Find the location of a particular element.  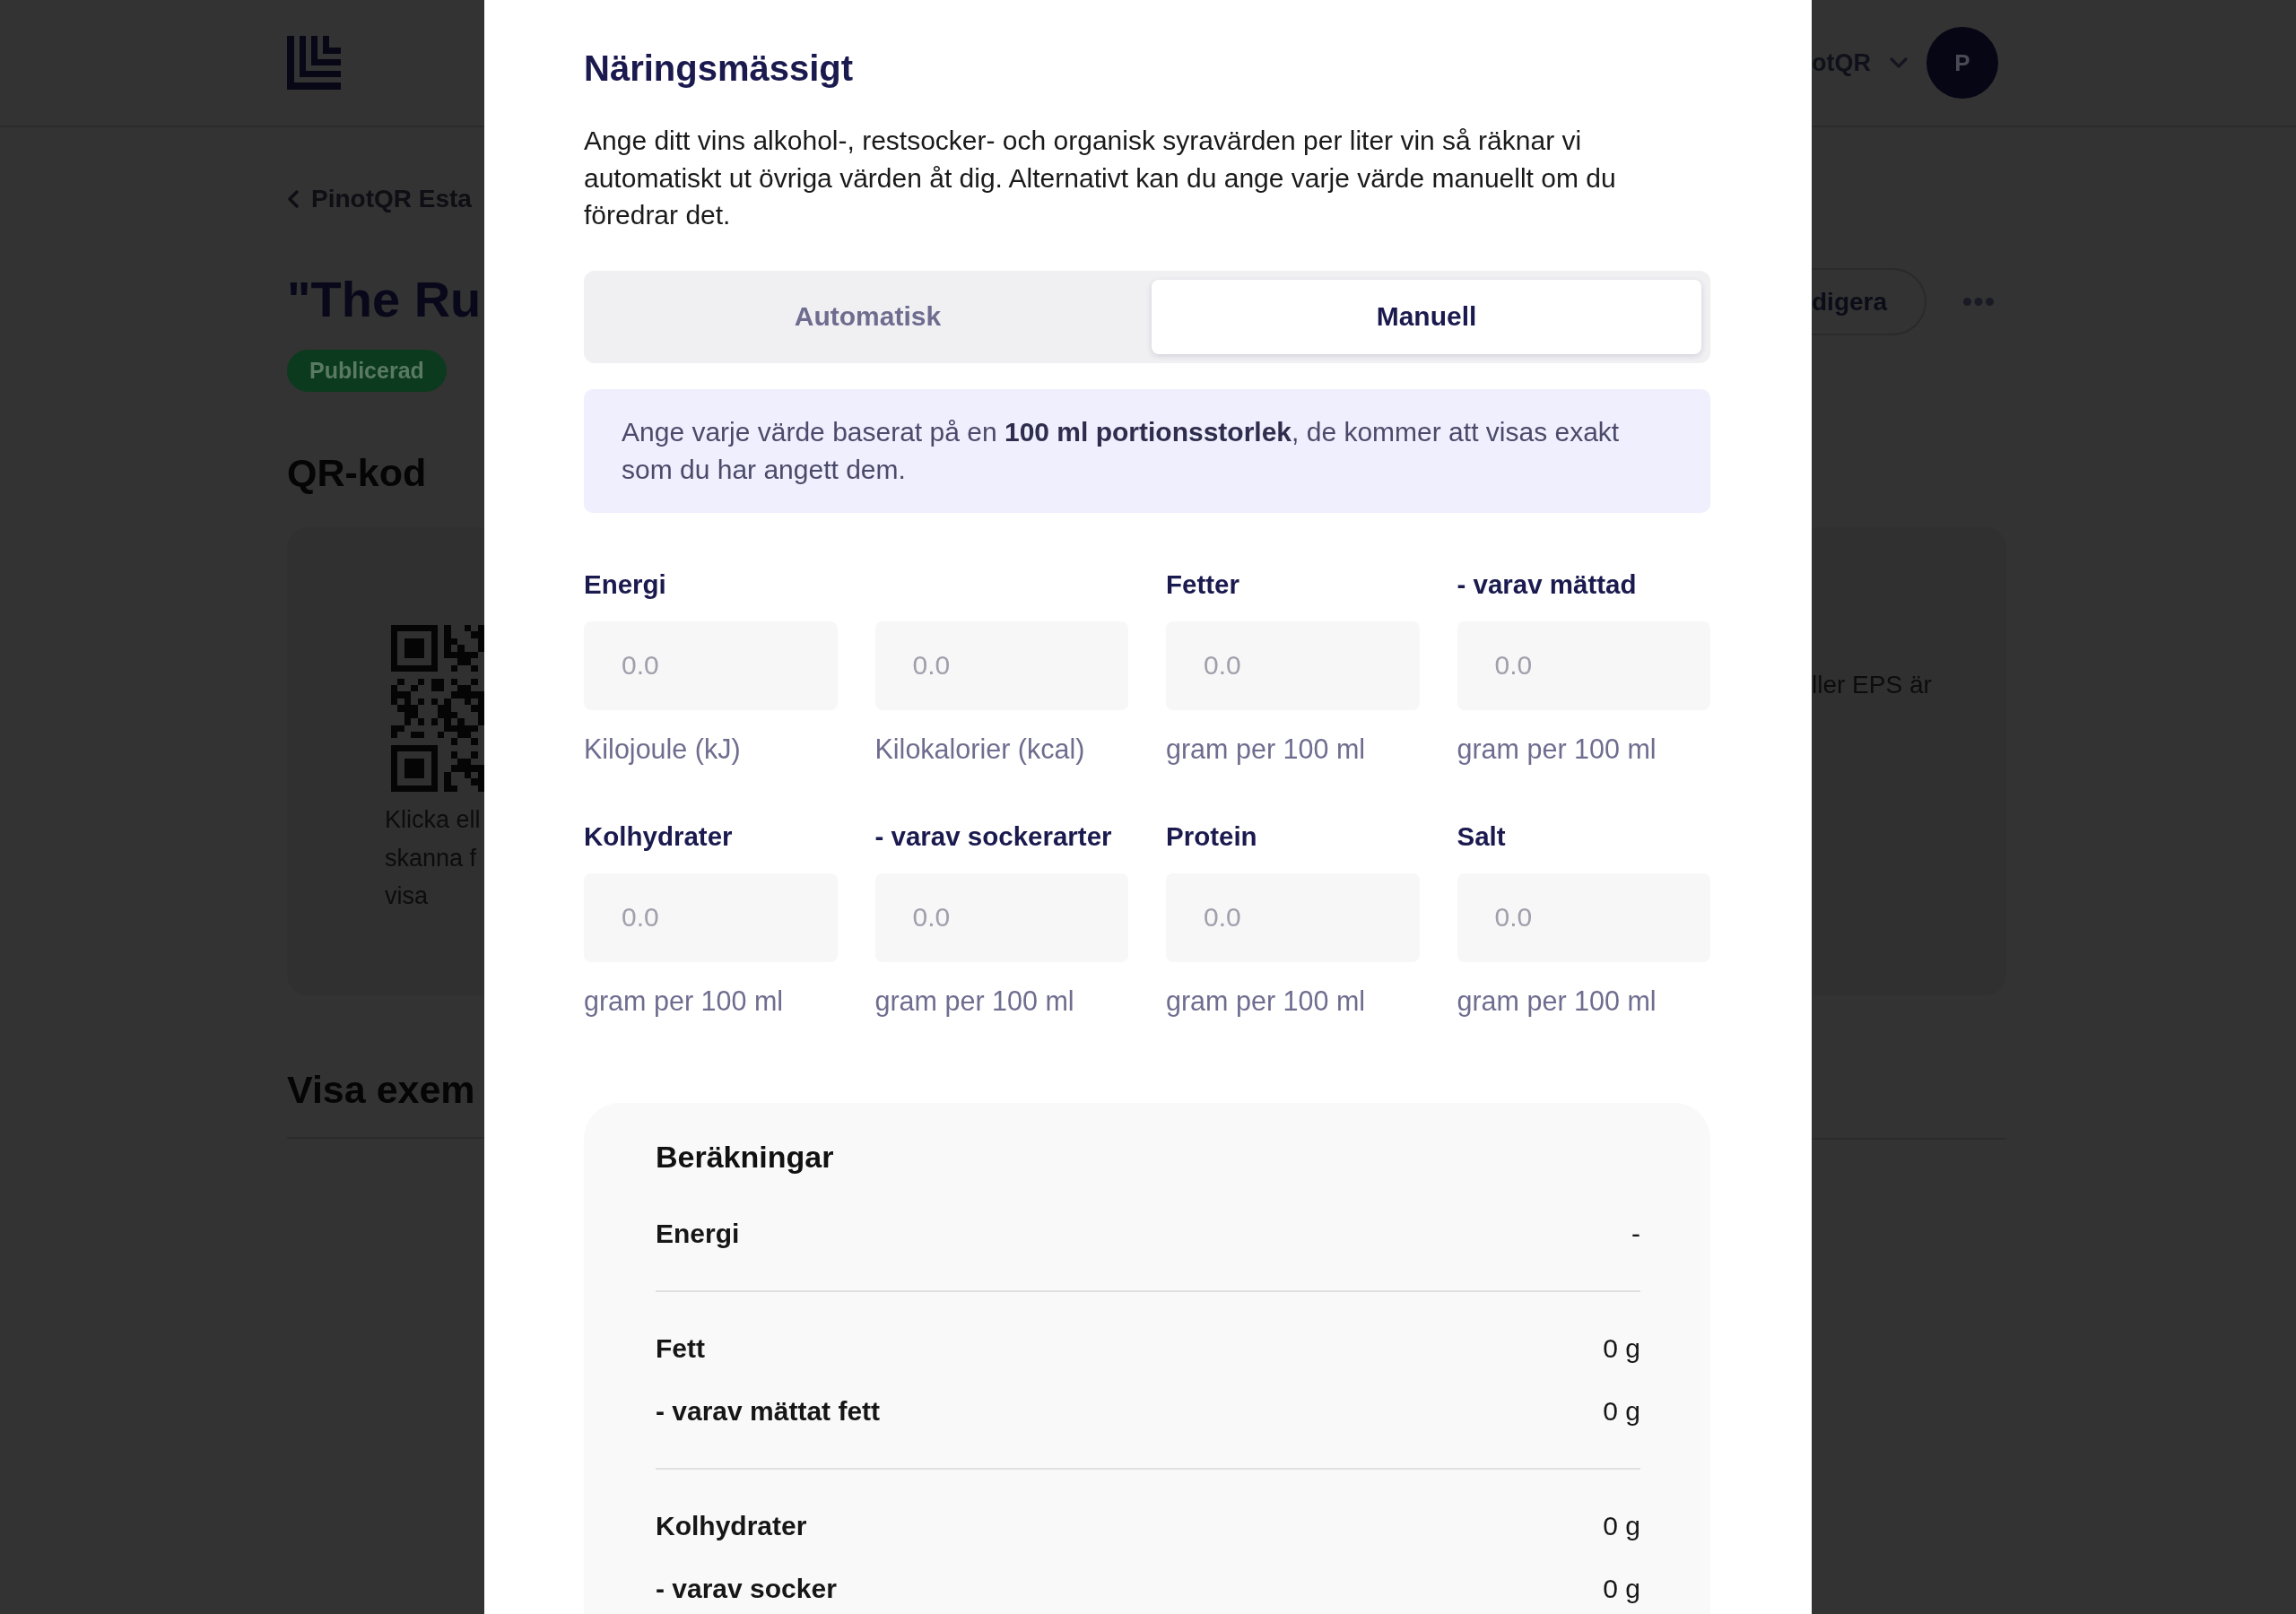

mode-tab: Manuell is located at coordinates (1426, 316).